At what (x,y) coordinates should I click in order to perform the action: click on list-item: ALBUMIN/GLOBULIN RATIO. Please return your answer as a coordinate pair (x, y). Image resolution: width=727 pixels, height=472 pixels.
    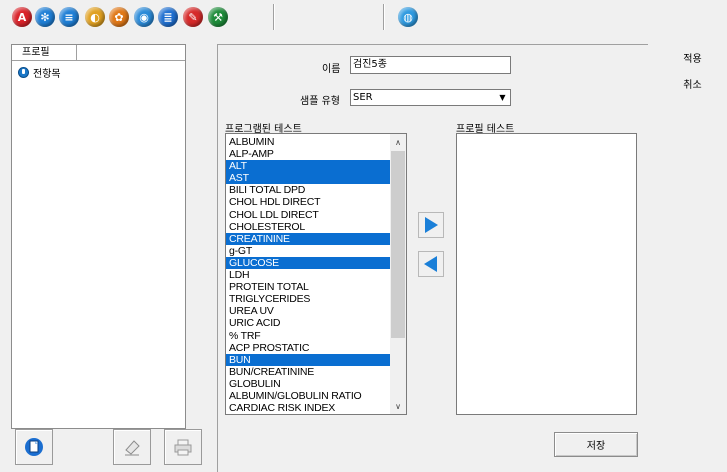
    Looking at the image, I should click on (309, 396).